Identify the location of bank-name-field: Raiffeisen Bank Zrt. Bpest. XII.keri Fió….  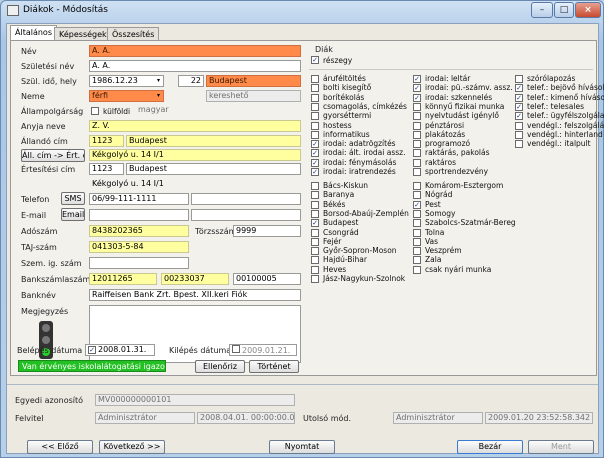
(195, 295).